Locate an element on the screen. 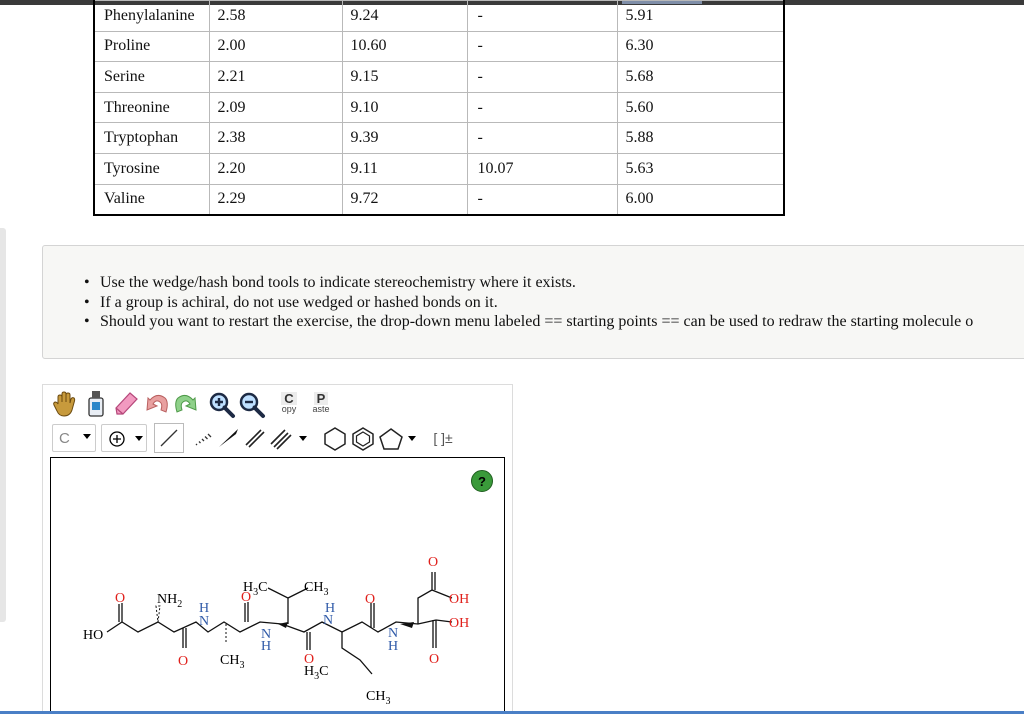  nh2-label-sub: 2 is located at coordinates (179, 604).